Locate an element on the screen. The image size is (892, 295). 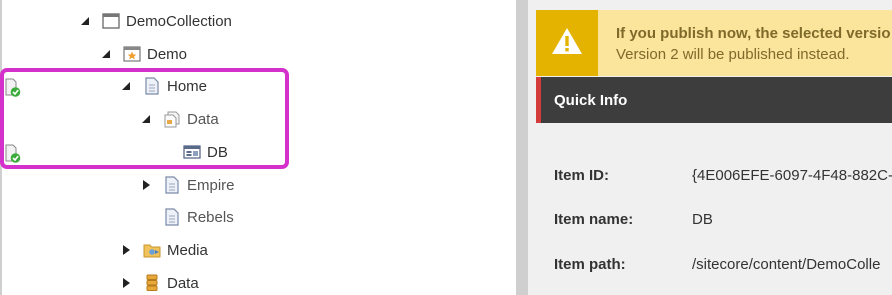
panel-splitter is located at coordinates (522, 147).